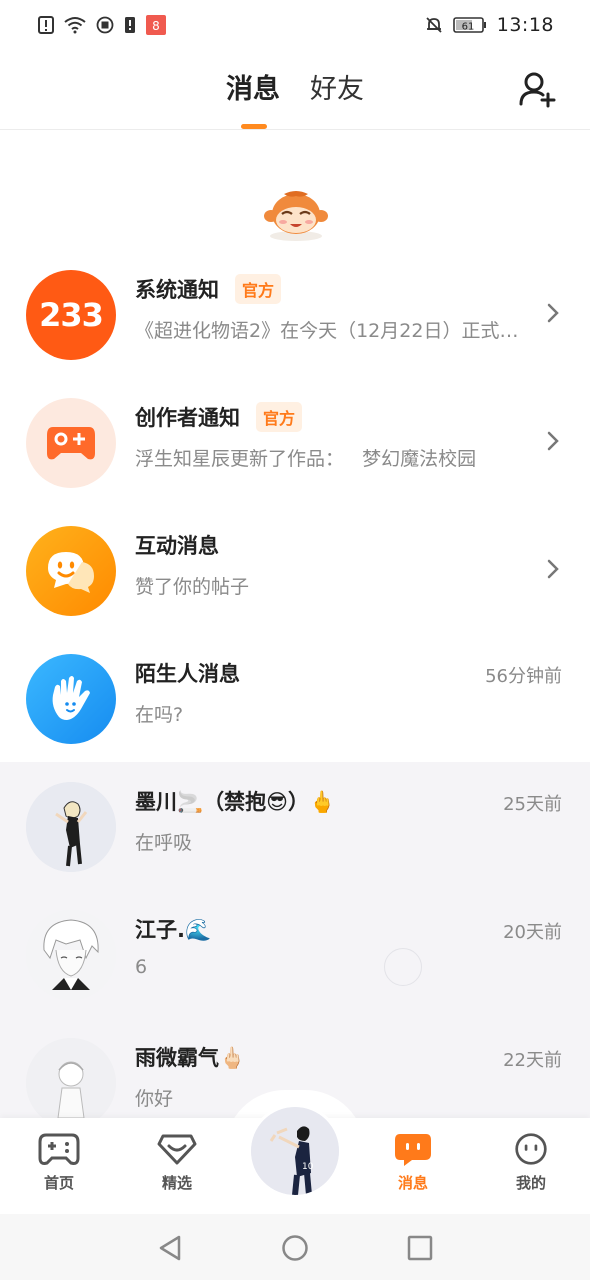 The width and height of the screenshot is (590, 1280). Describe the element at coordinates (306, 459) in the screenshot. I see `message-preview: 浮生知星辰更新了作品： 梦幻魔法校园` at that location.